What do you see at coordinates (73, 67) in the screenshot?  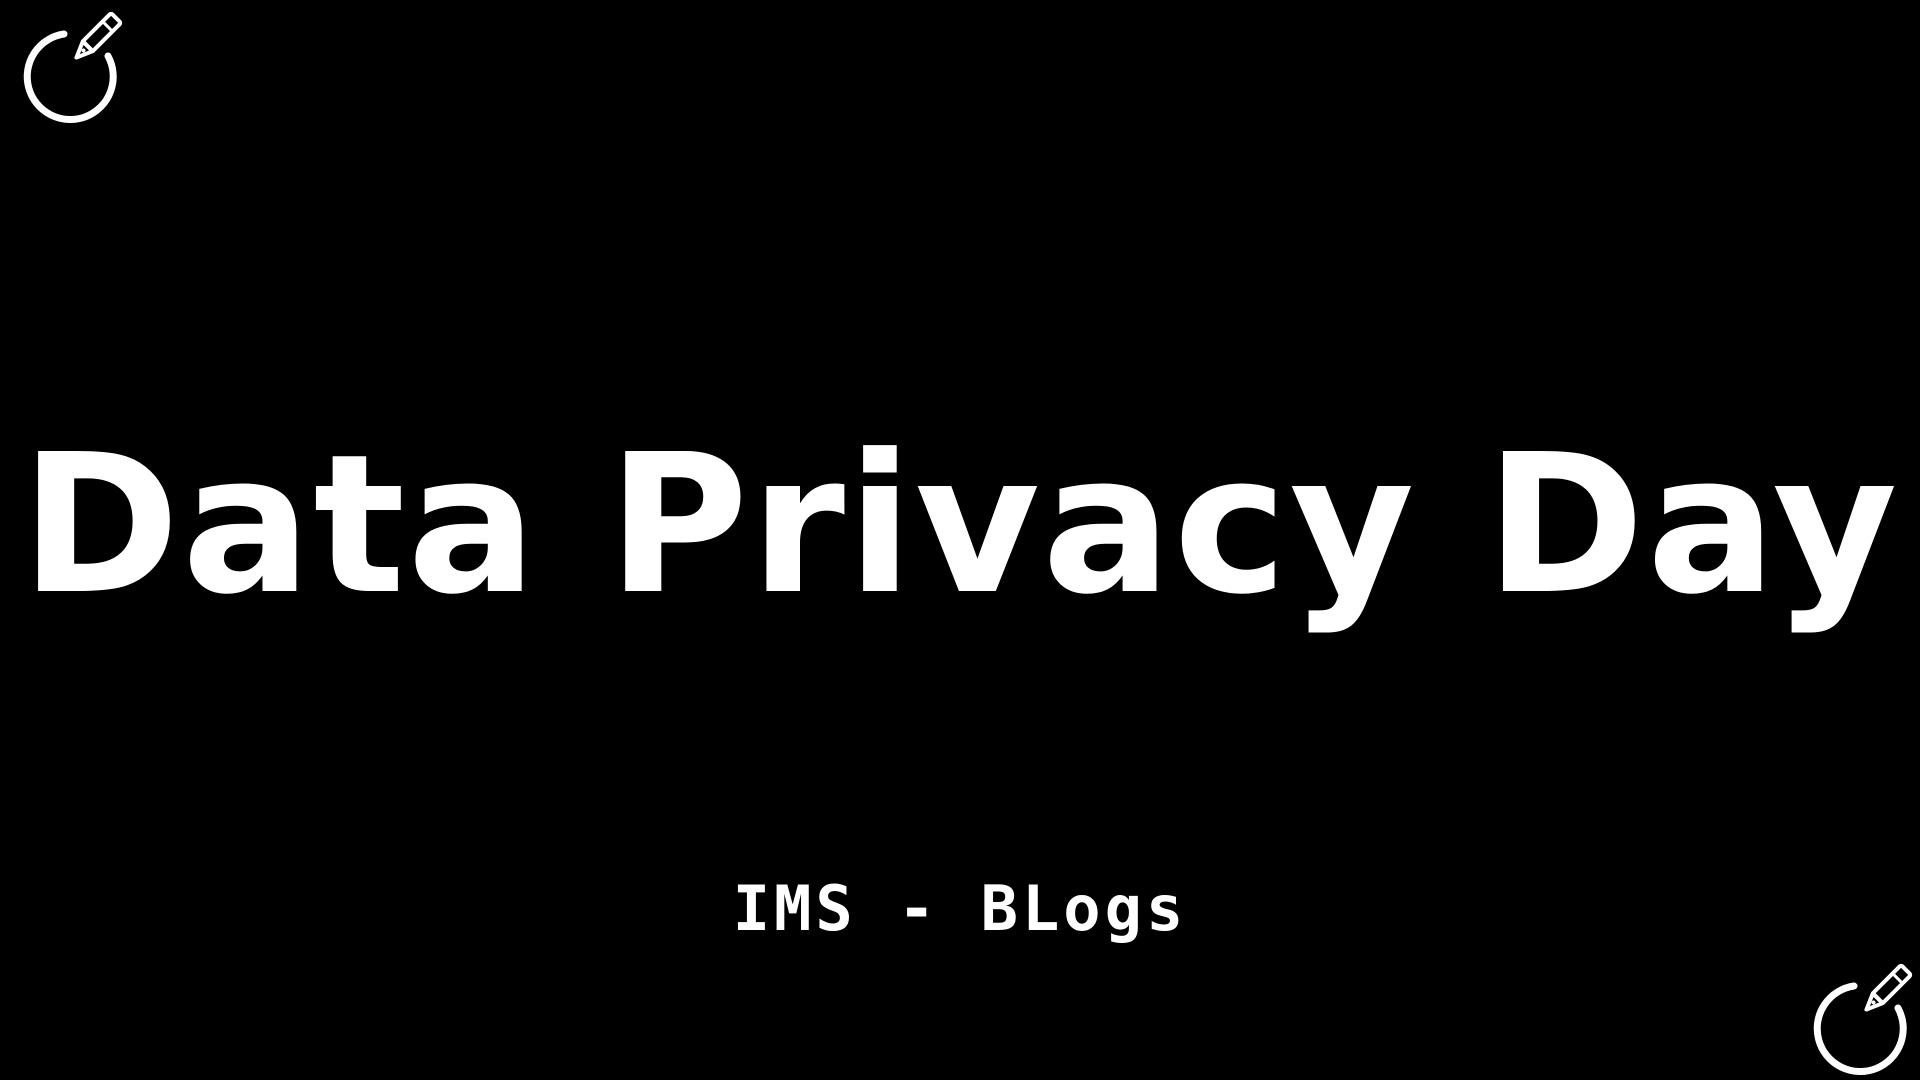 I see `pen-refresh-logo-svg` at bounding box center [73, 67].